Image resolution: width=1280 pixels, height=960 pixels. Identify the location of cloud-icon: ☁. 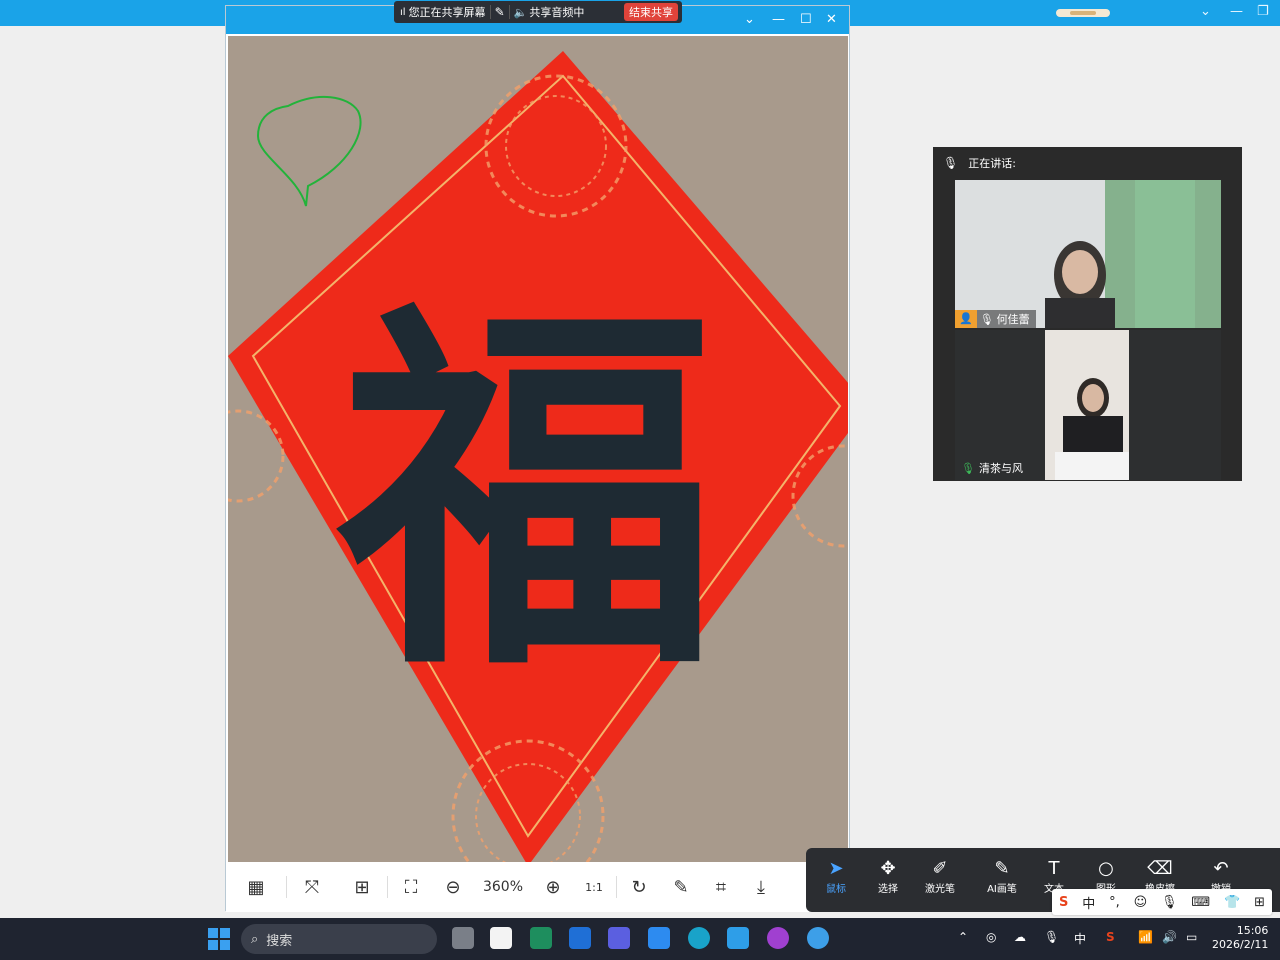
(1020, 937).